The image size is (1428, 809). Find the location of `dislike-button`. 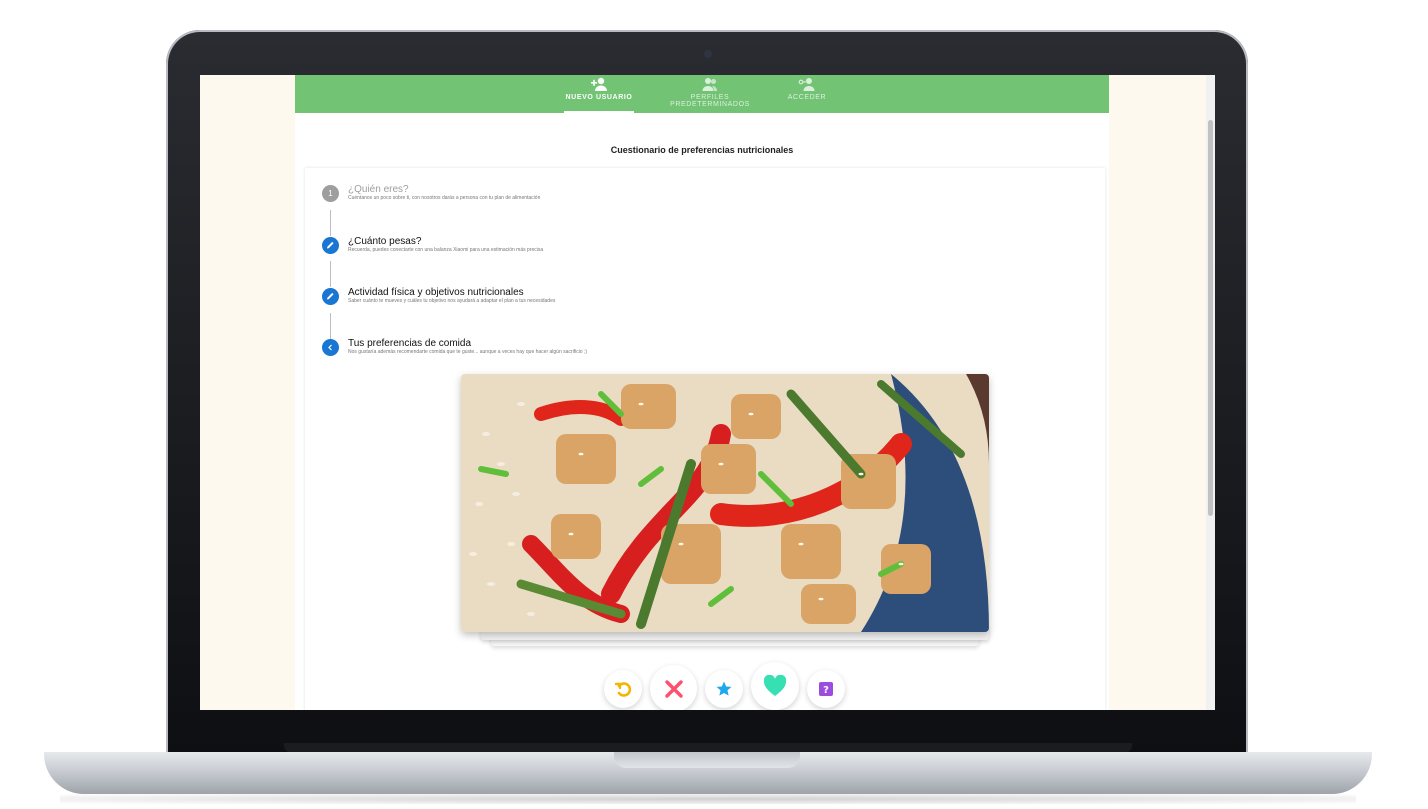

dislike-button is located at coordinates (673, 687).